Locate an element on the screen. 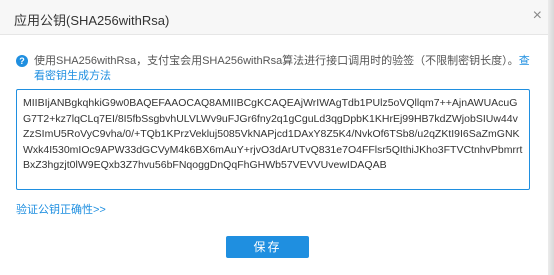 The height and width of the screenshot is (275, 554). dialog-title: 应用公钥(SHA256withRsa) is located at coordinates (92, 20).